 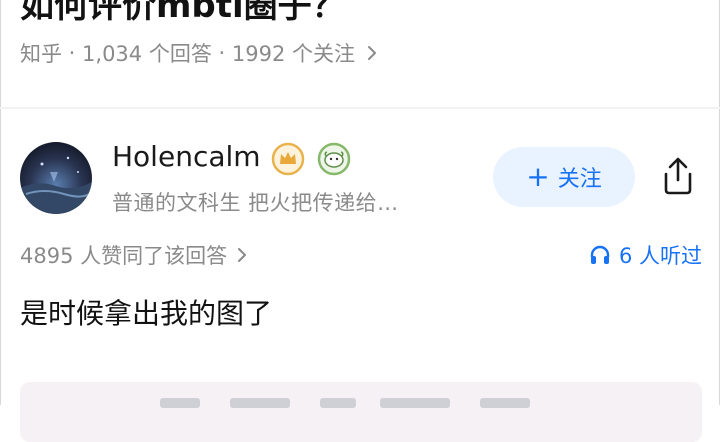 What do you see at coordinates (678, 176) in the screenshot?
I see `share-icon` at bounding box center [678, 176].